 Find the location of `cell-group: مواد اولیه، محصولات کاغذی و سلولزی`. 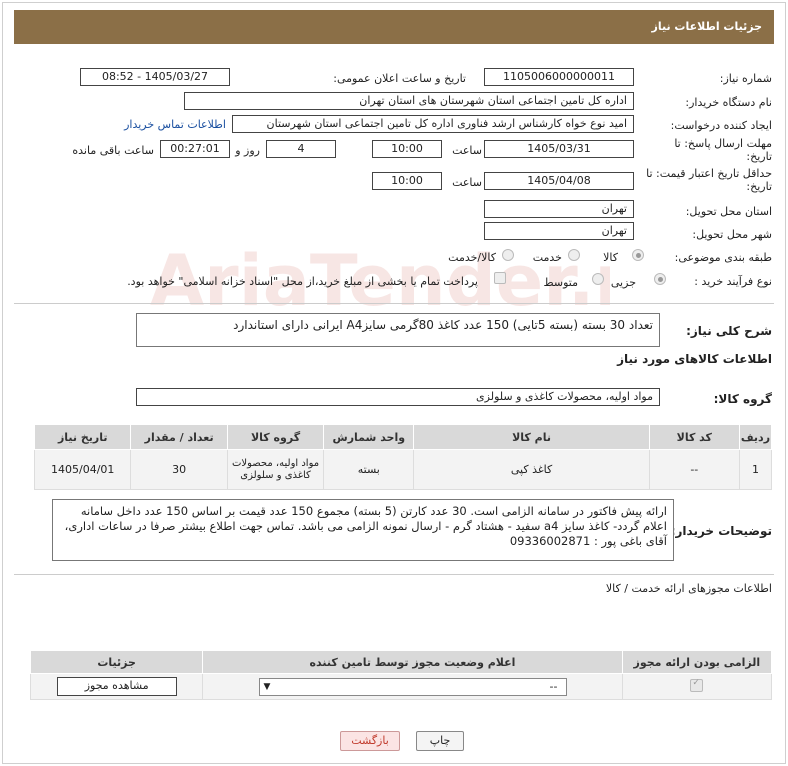

cell-group: مواد اولیه، محصولات کاغذی و سلولزی is located at coordinates (275, 469).